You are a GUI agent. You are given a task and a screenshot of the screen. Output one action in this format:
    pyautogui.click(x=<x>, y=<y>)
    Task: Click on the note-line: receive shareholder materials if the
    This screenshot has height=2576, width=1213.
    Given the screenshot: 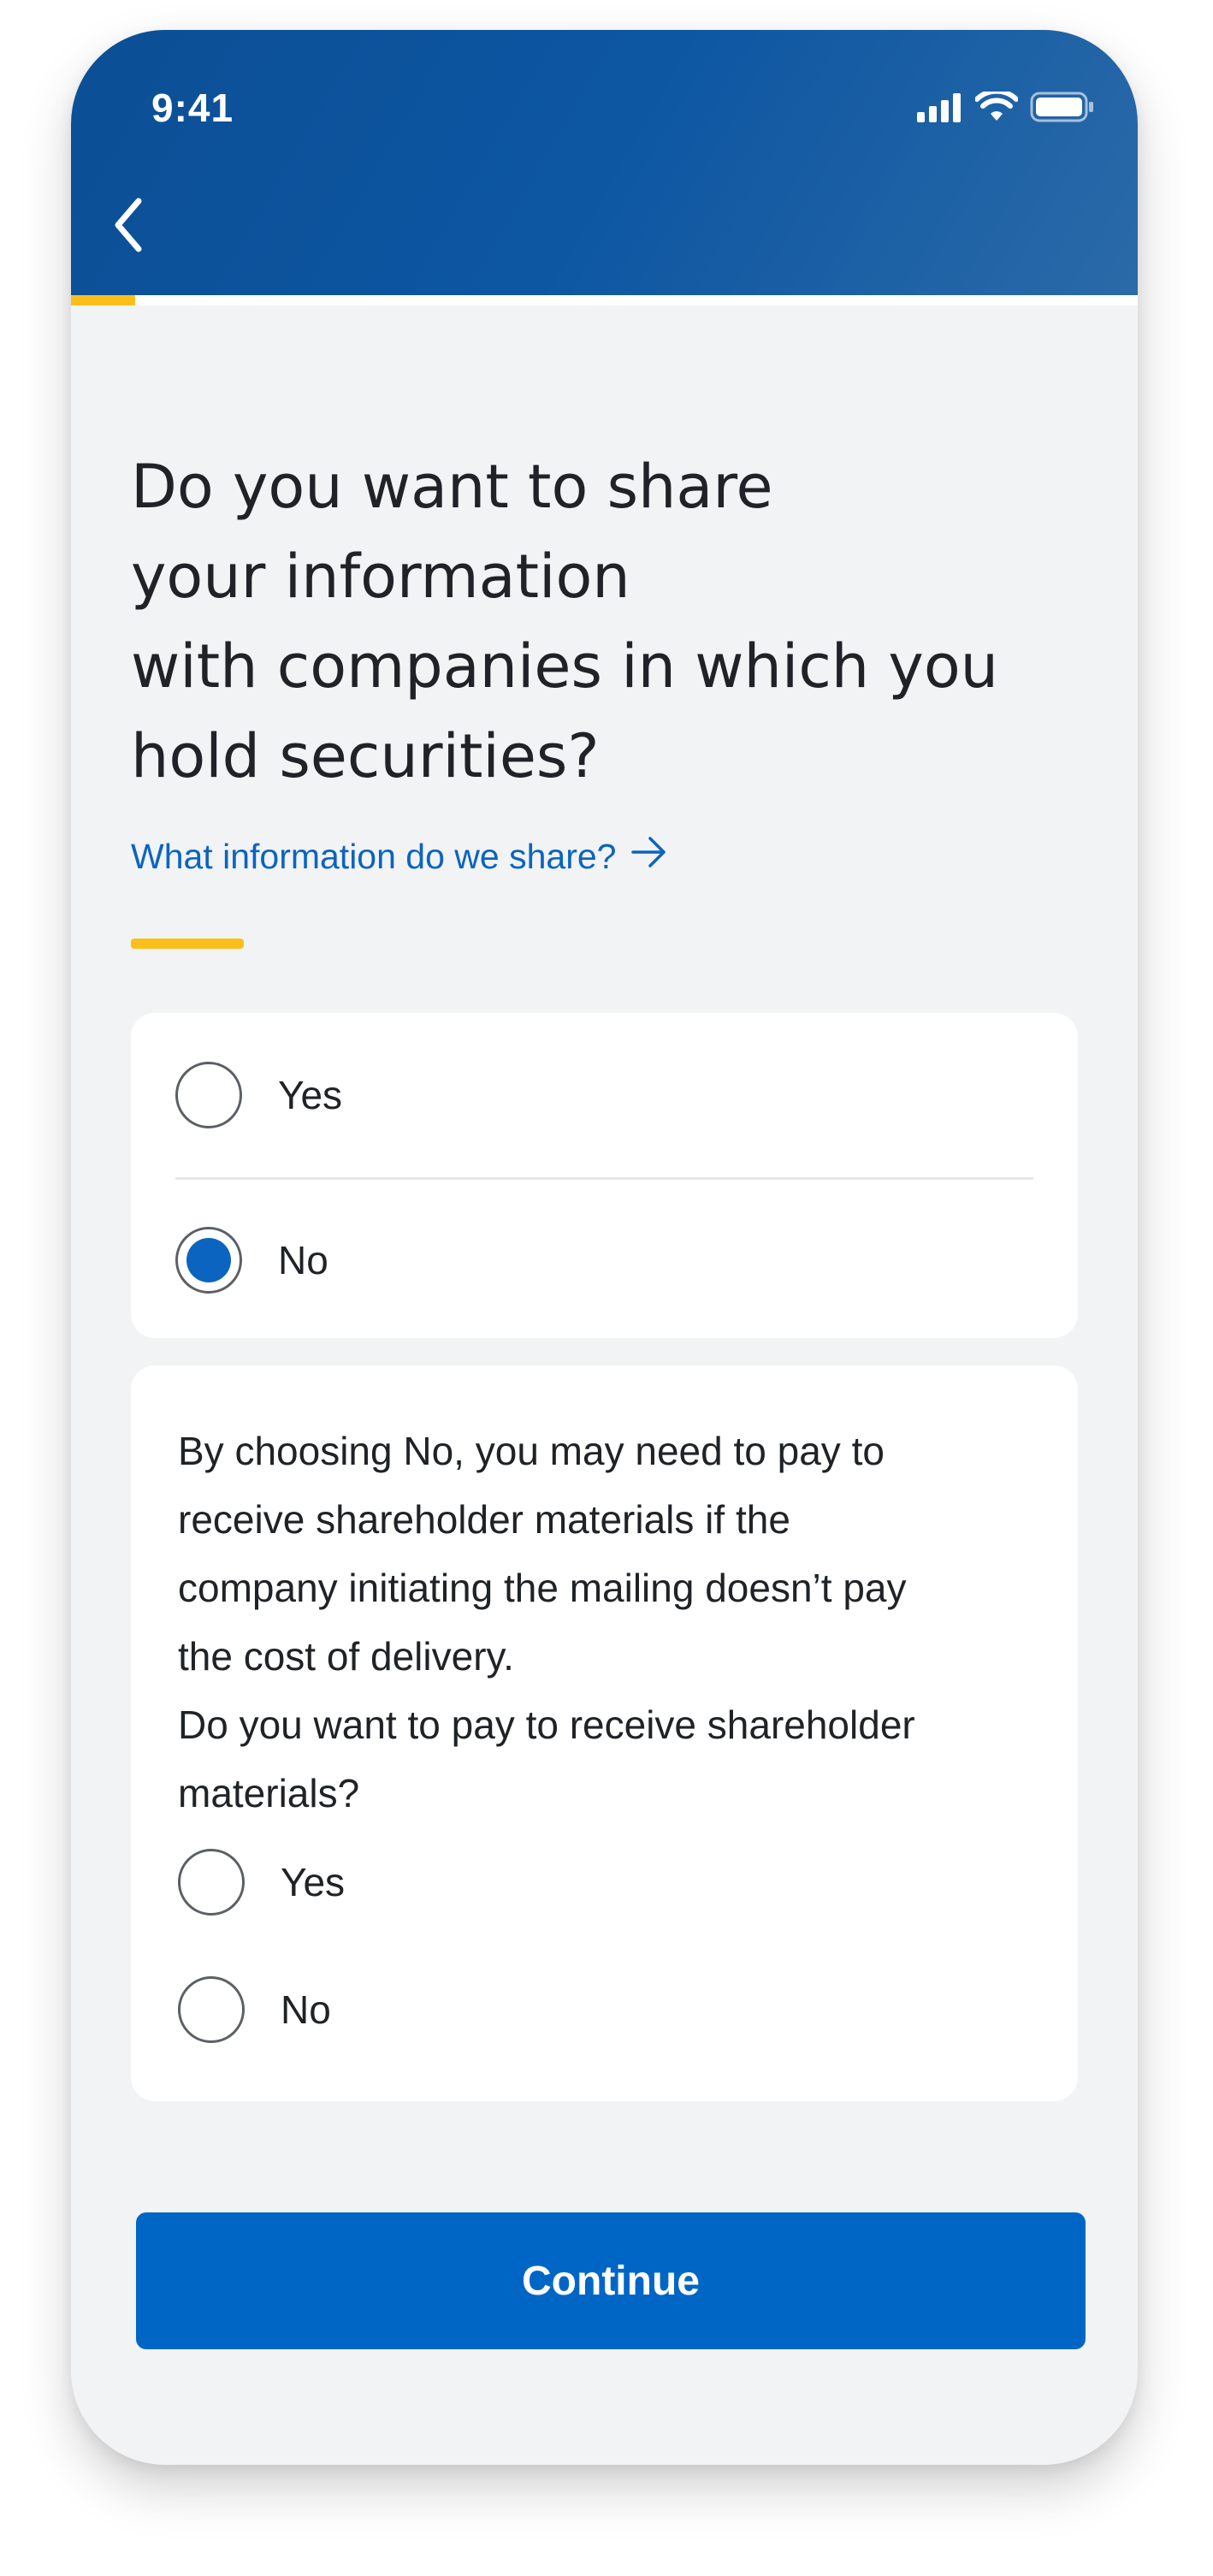 What is the action you would take?
    pyautogui.click(x=484, y=1519)
    